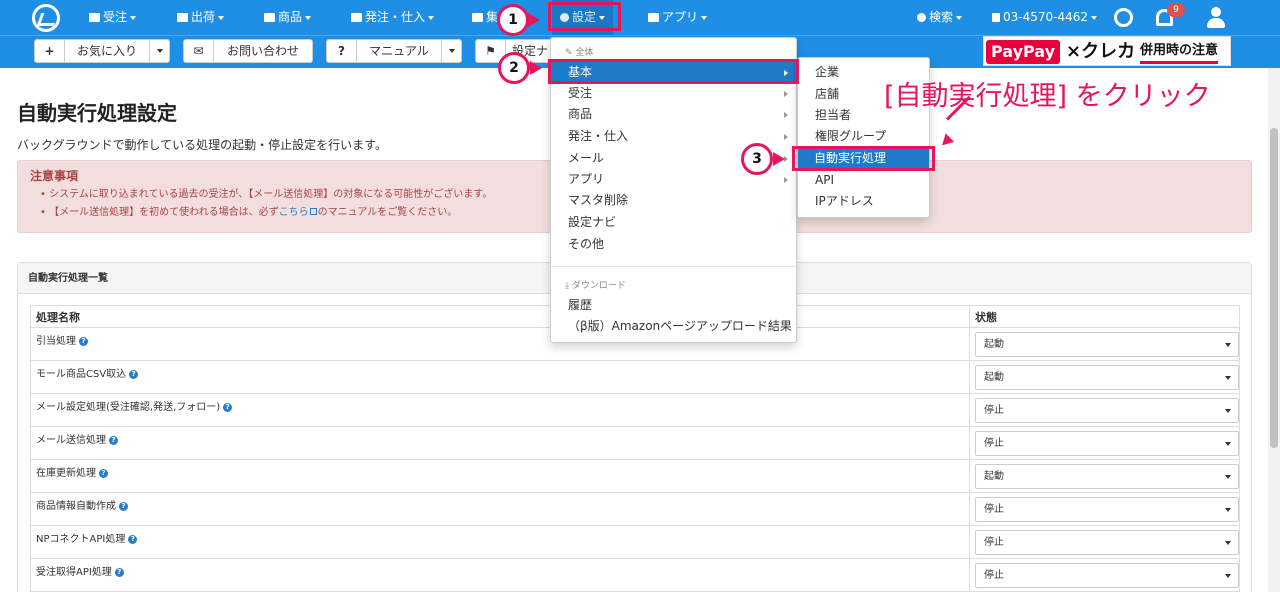 The width and height of the screenshot is (1280, 592). What do you see at coordinates (940, 17) in the screenshot?
I see `nav-search: 検索` at bounding box center [940, 17].